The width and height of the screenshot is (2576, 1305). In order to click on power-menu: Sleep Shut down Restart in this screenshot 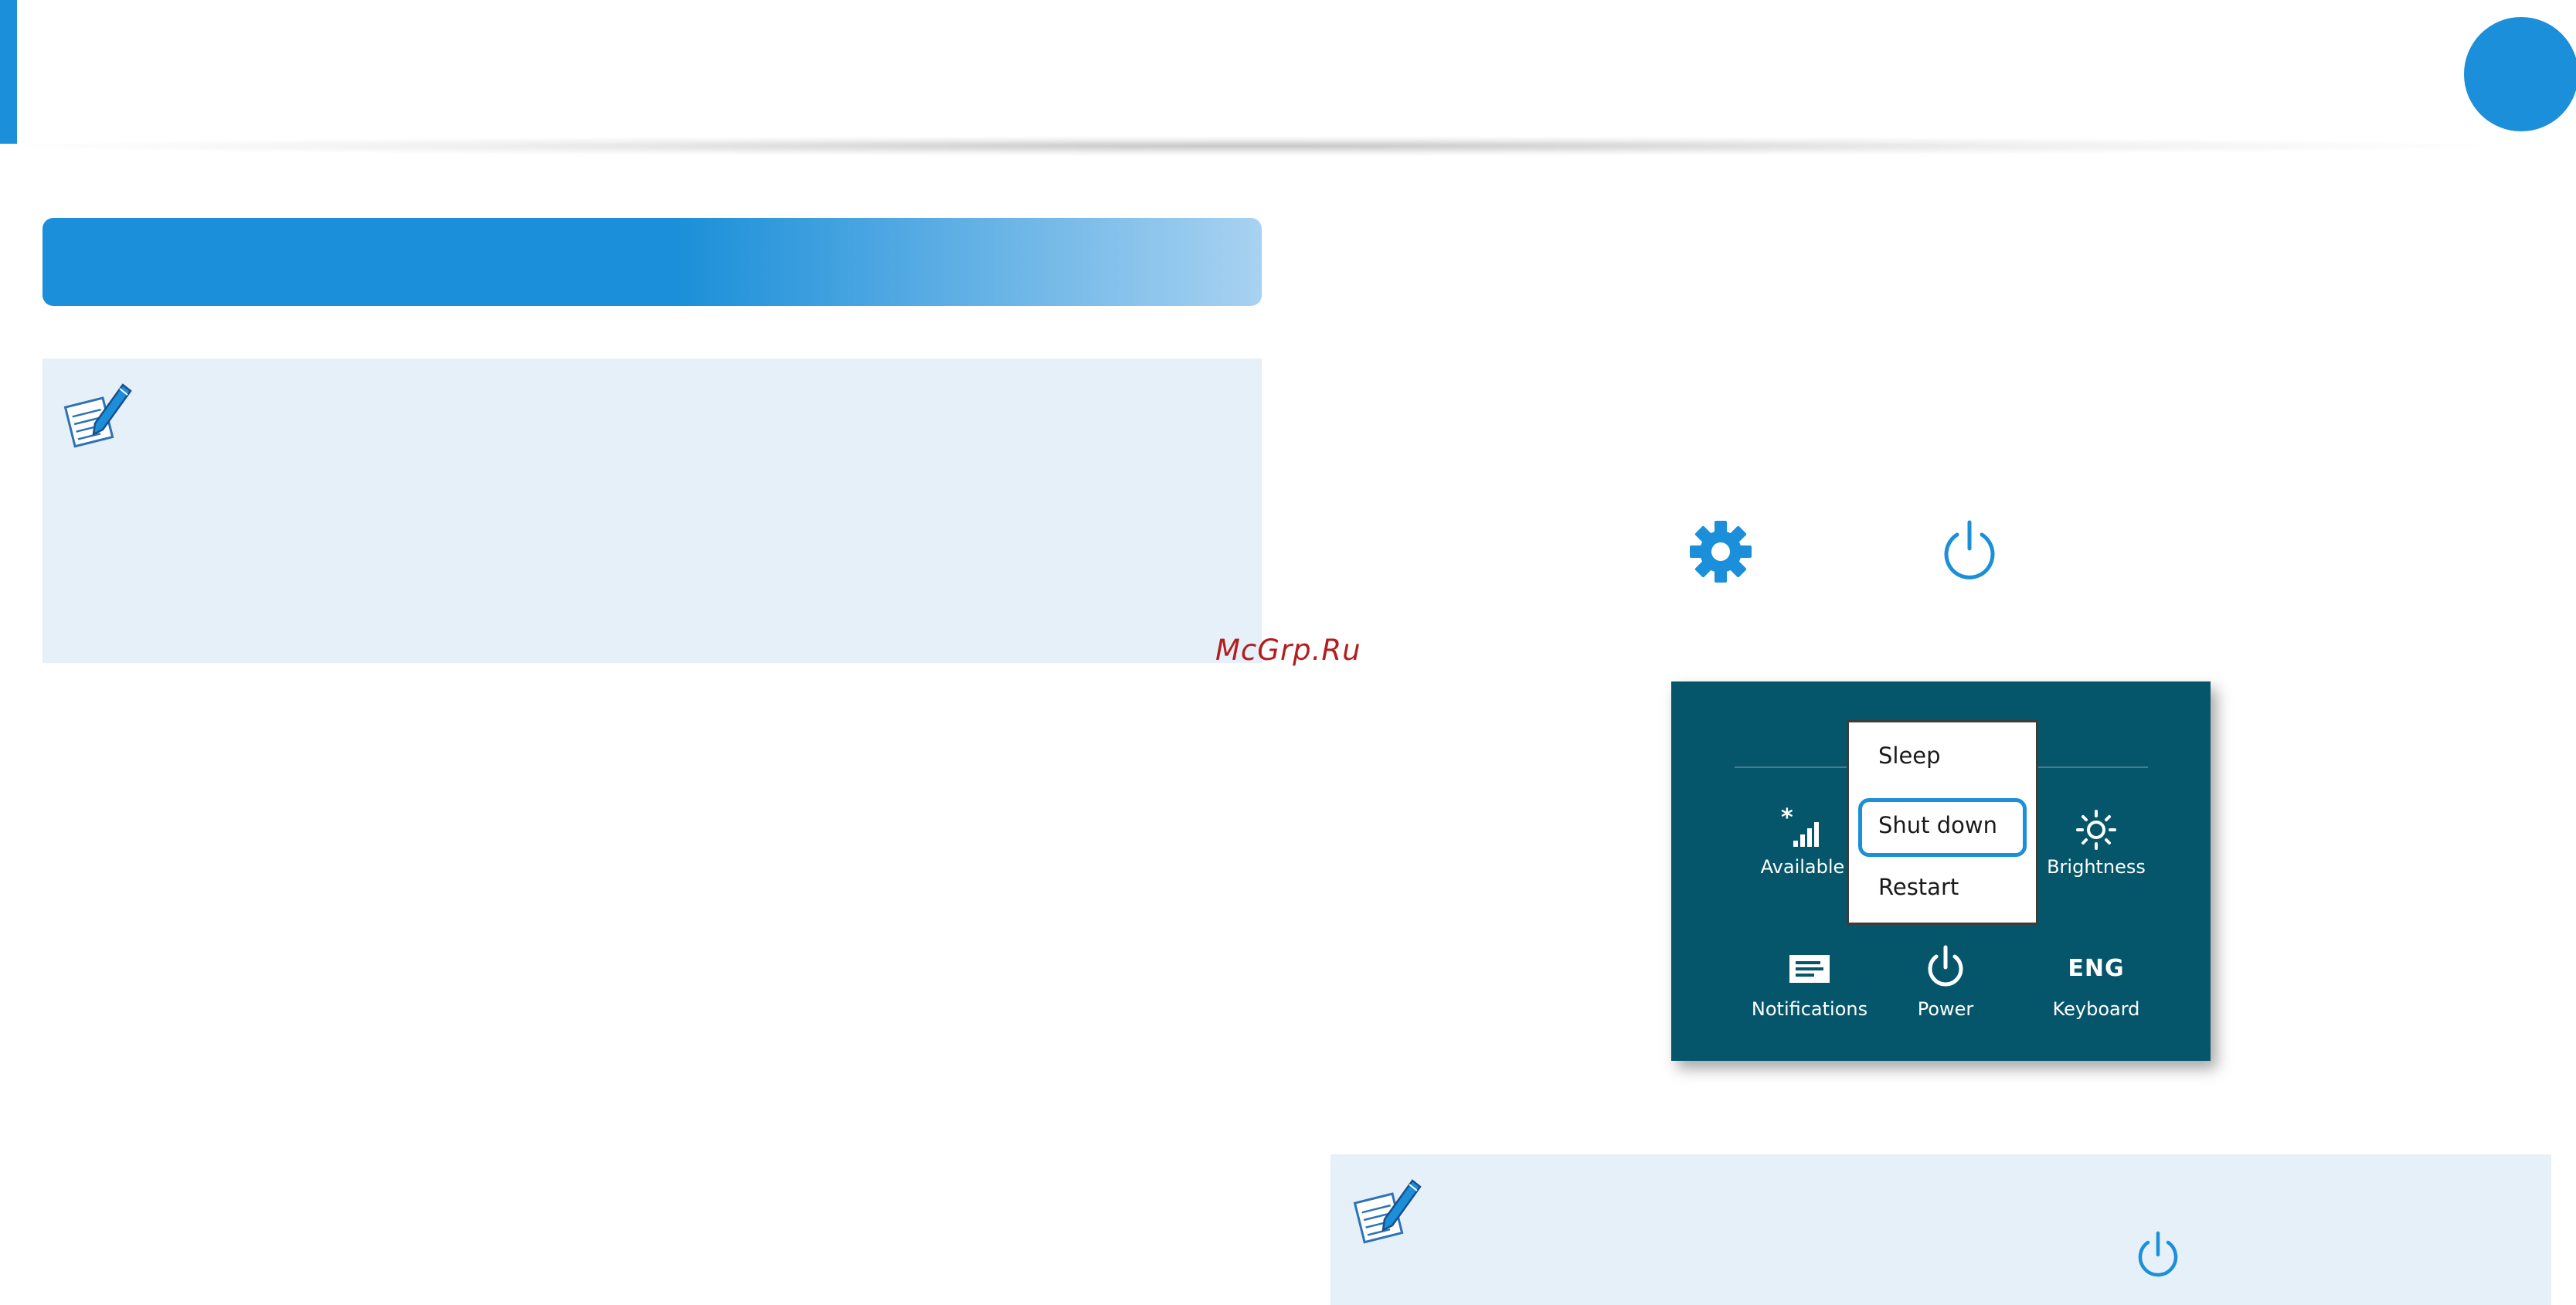, I will do `click(1942, 822)`.